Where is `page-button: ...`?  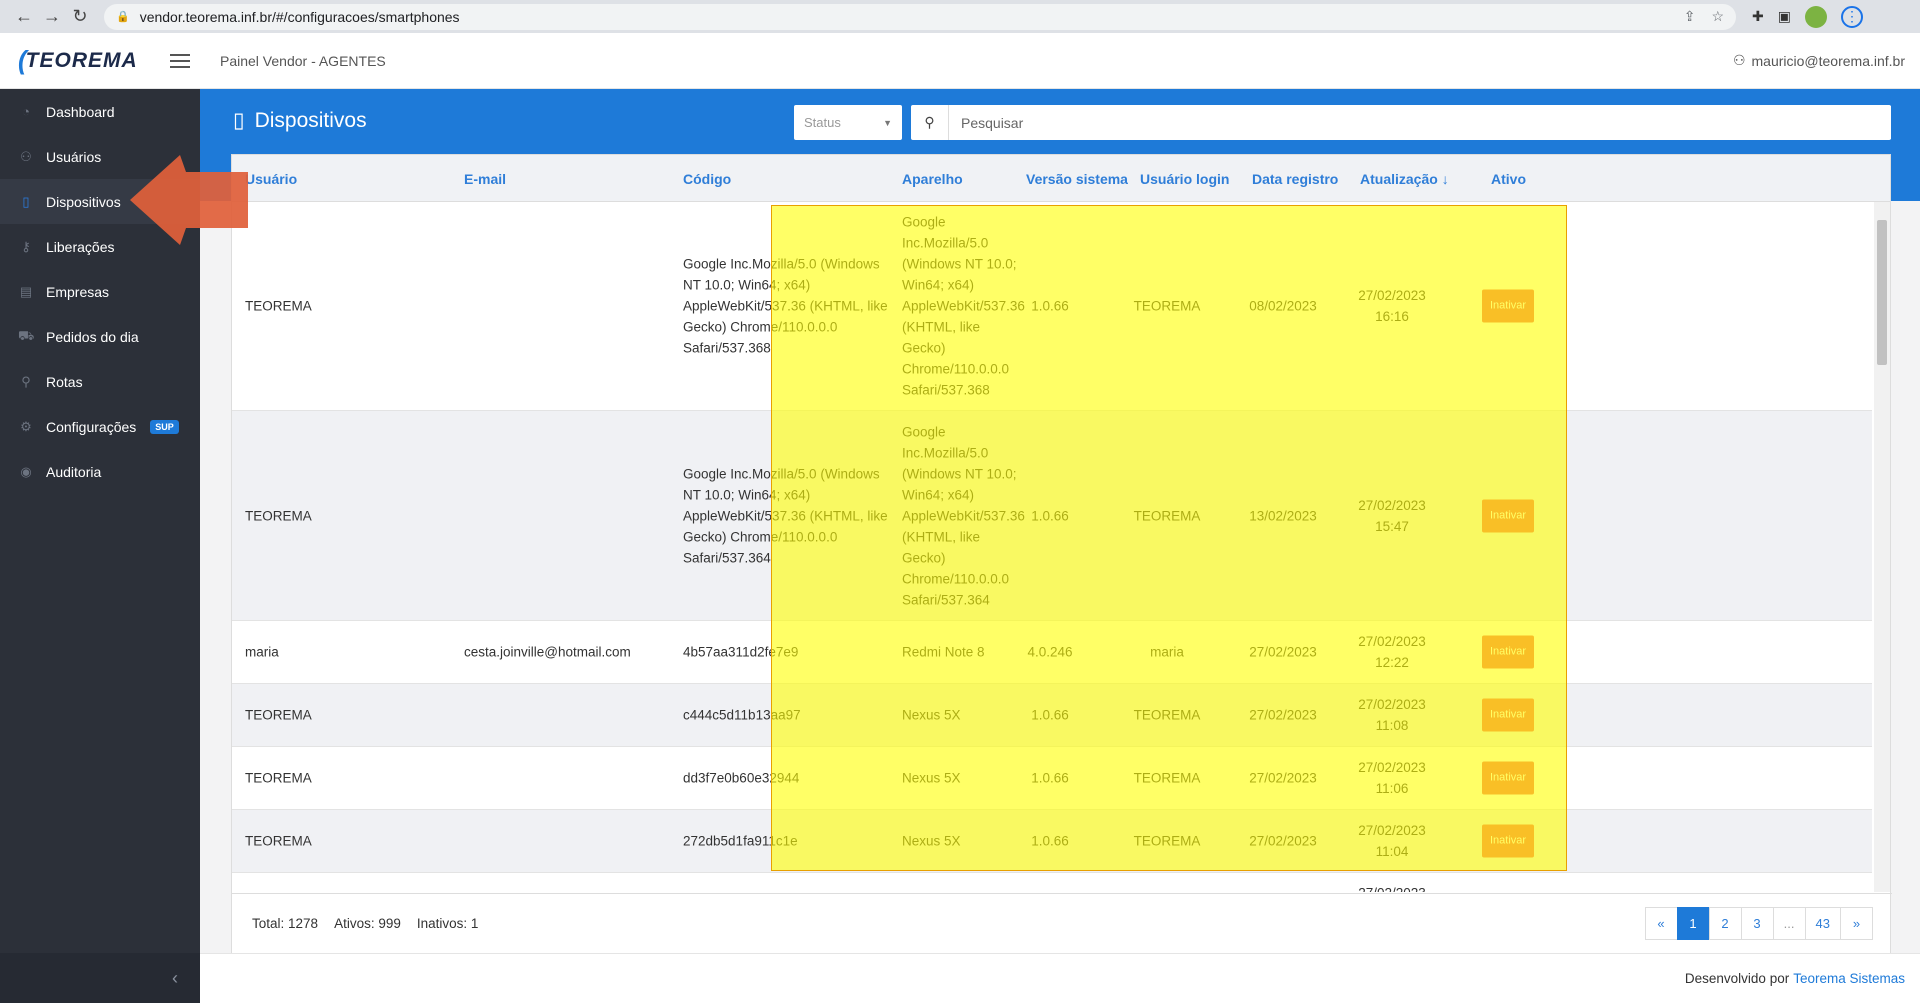
page-button: ... is located at coordinates (1789, 923).